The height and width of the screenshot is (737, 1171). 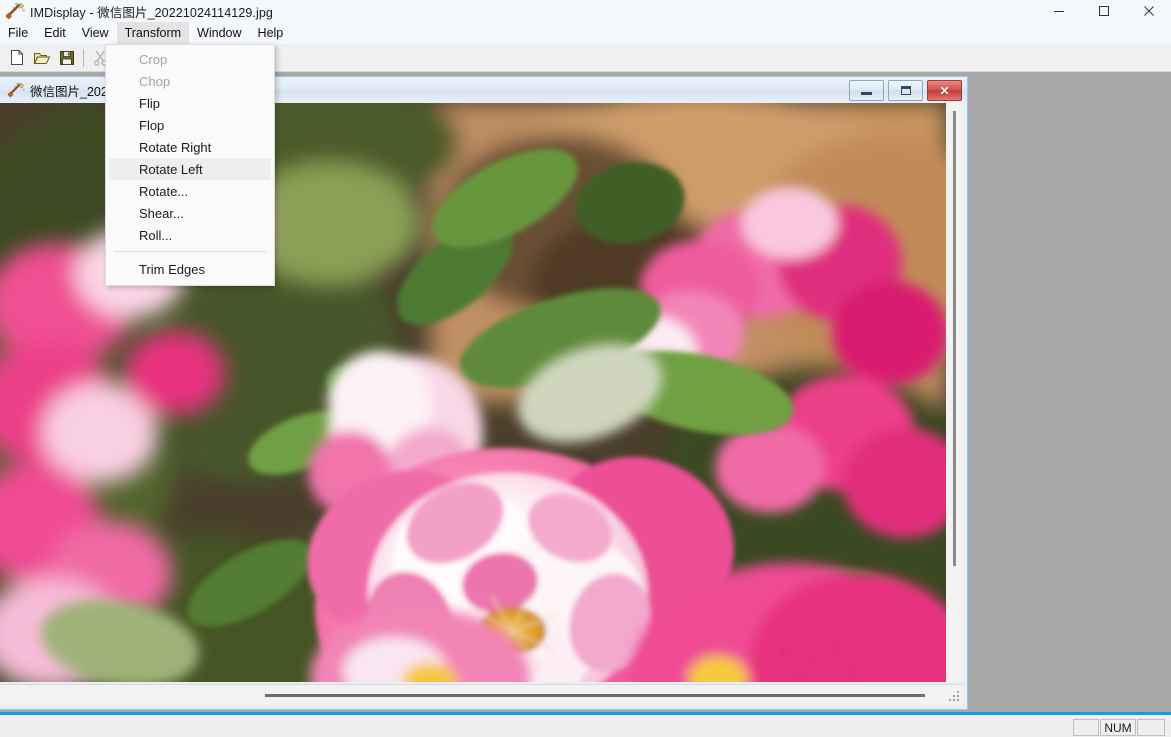 What do you see at coordinates (955, 697) in the screenshot?
I see `resize-grip-icon` at bounding box center [955, 697].